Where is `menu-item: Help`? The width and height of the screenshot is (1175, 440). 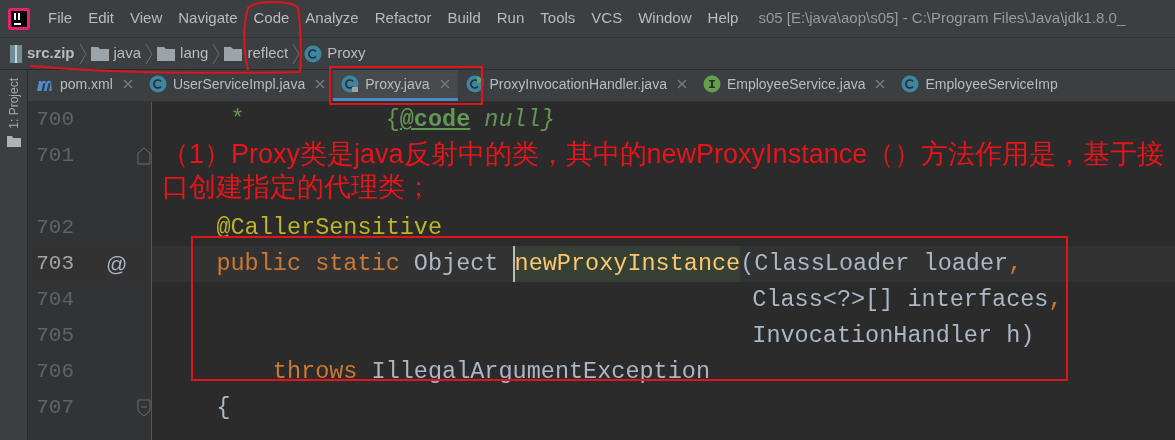
menu-item: Help is located at coordinates (723, 18).